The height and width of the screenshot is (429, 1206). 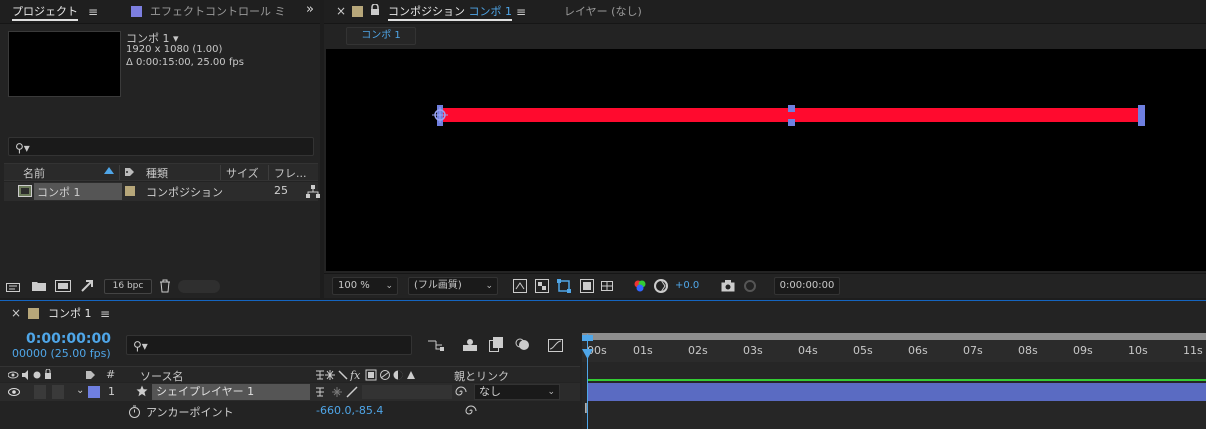 I want to click on collapse-switch-icon, so click(x=337, y=392).